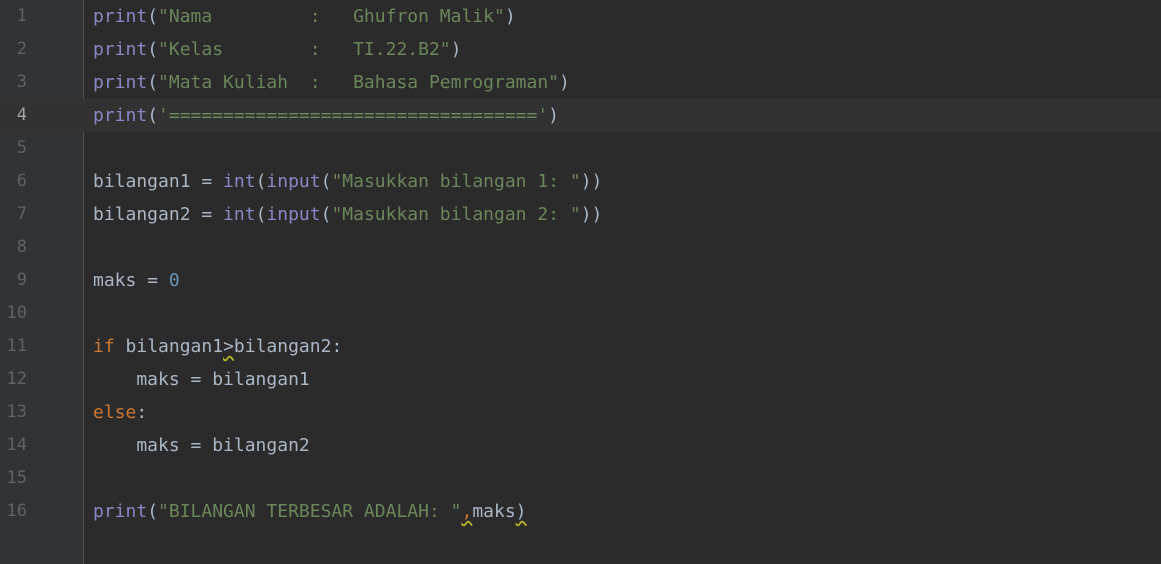 This screenshot has width=1161, height=564. I want to click on line-number: 3, so click(21, 82).